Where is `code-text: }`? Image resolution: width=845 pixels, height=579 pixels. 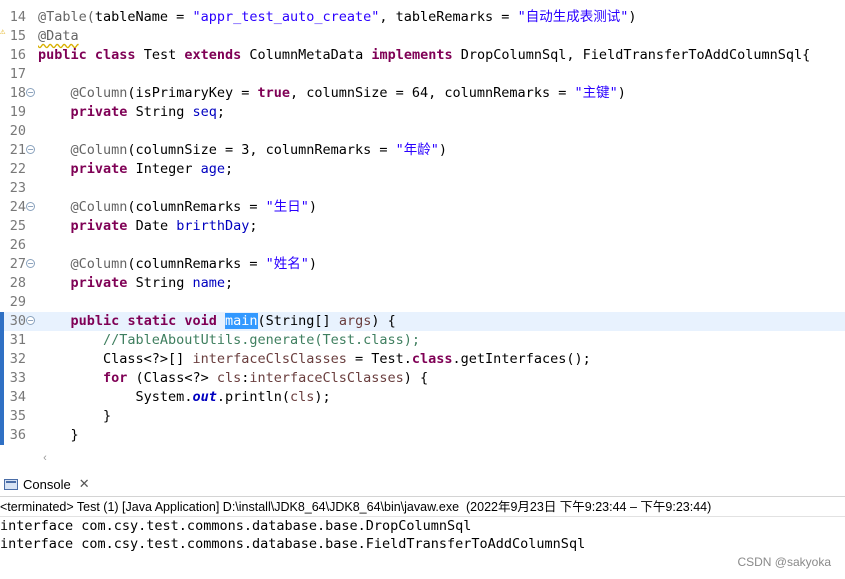 code-text: } is located at coordinates (107, 416).